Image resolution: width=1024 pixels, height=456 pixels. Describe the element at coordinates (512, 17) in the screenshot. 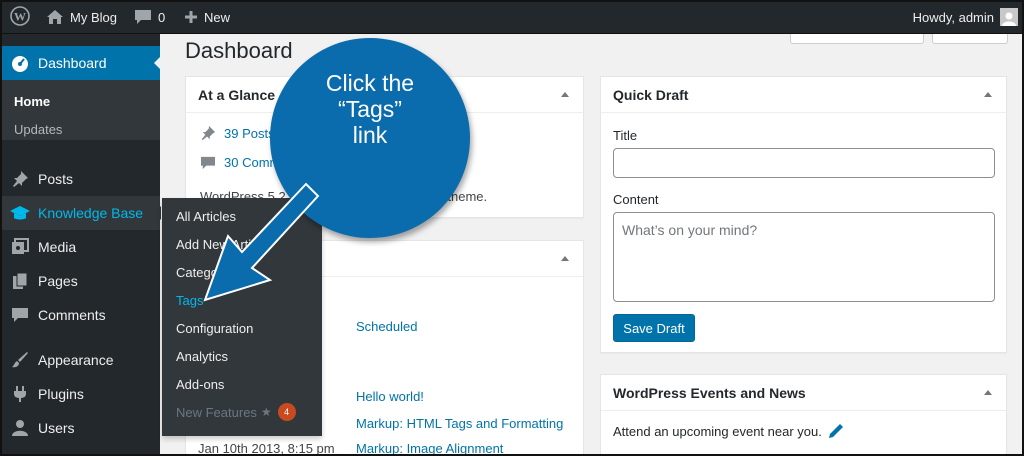

I see `admin-bar: W My Blog 0 New Howdy, admin` at that location.